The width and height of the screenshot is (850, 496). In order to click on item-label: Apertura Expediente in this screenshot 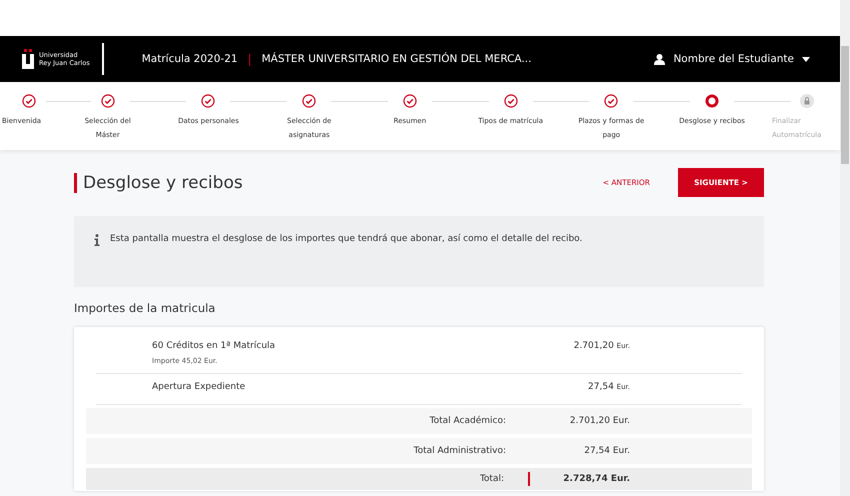, I will do `click(199, 387)`.